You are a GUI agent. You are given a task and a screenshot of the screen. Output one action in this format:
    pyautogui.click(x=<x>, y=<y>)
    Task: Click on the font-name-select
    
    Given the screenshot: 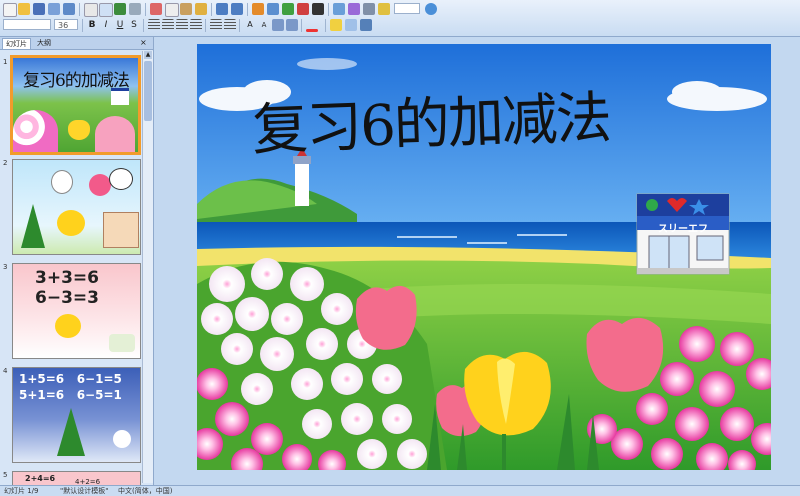 What is the action you would take?
    pyautogui.click(x=27, y=24)
    